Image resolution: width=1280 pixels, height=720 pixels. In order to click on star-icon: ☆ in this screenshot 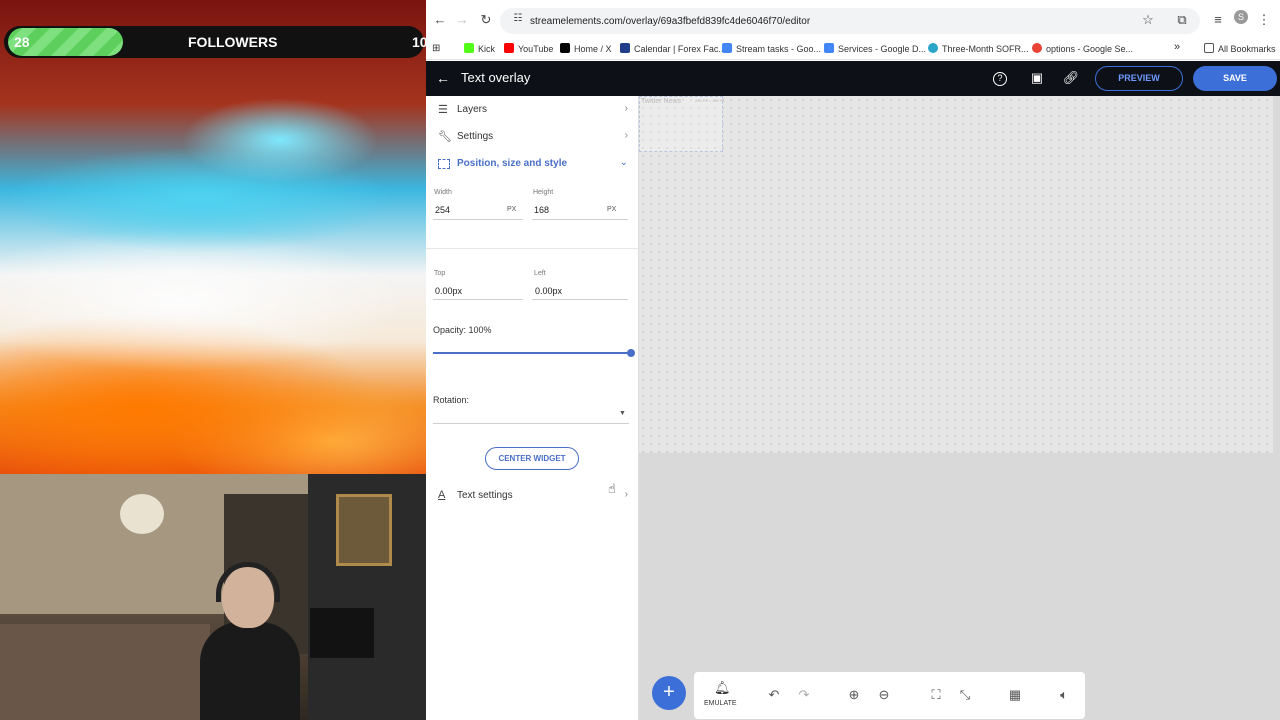, I will do `click(1148, 20)`.